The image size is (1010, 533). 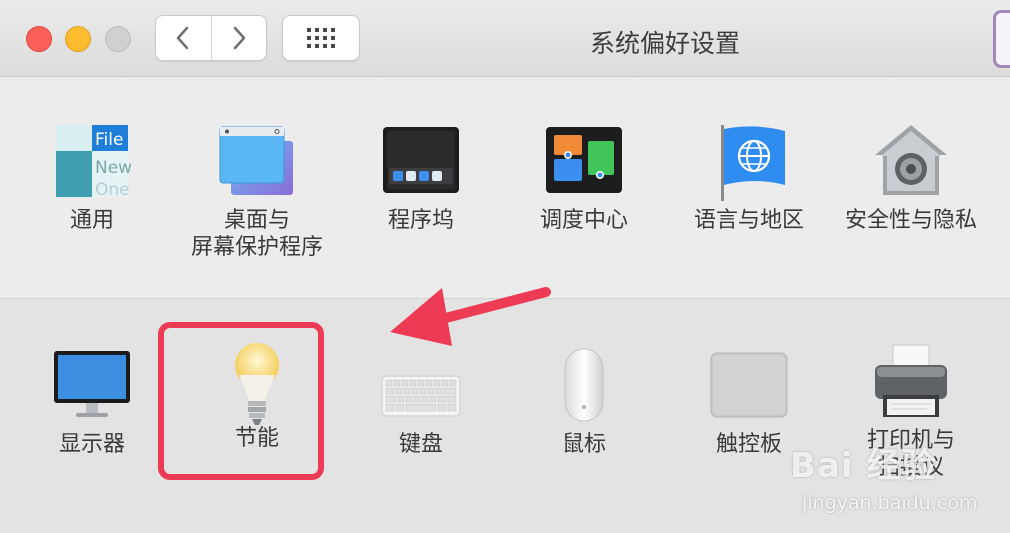 I want to click on chevron-left-icon, so click(x=183, y=38).